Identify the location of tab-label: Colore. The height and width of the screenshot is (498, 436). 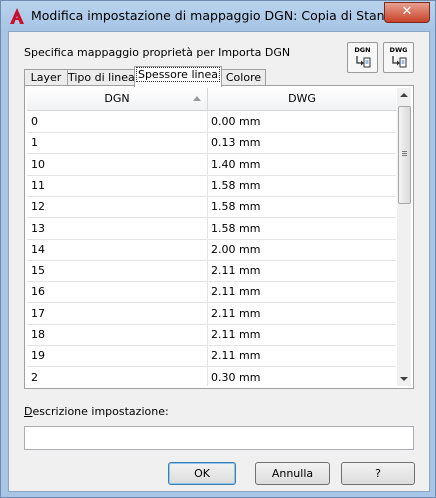
(243, 77).